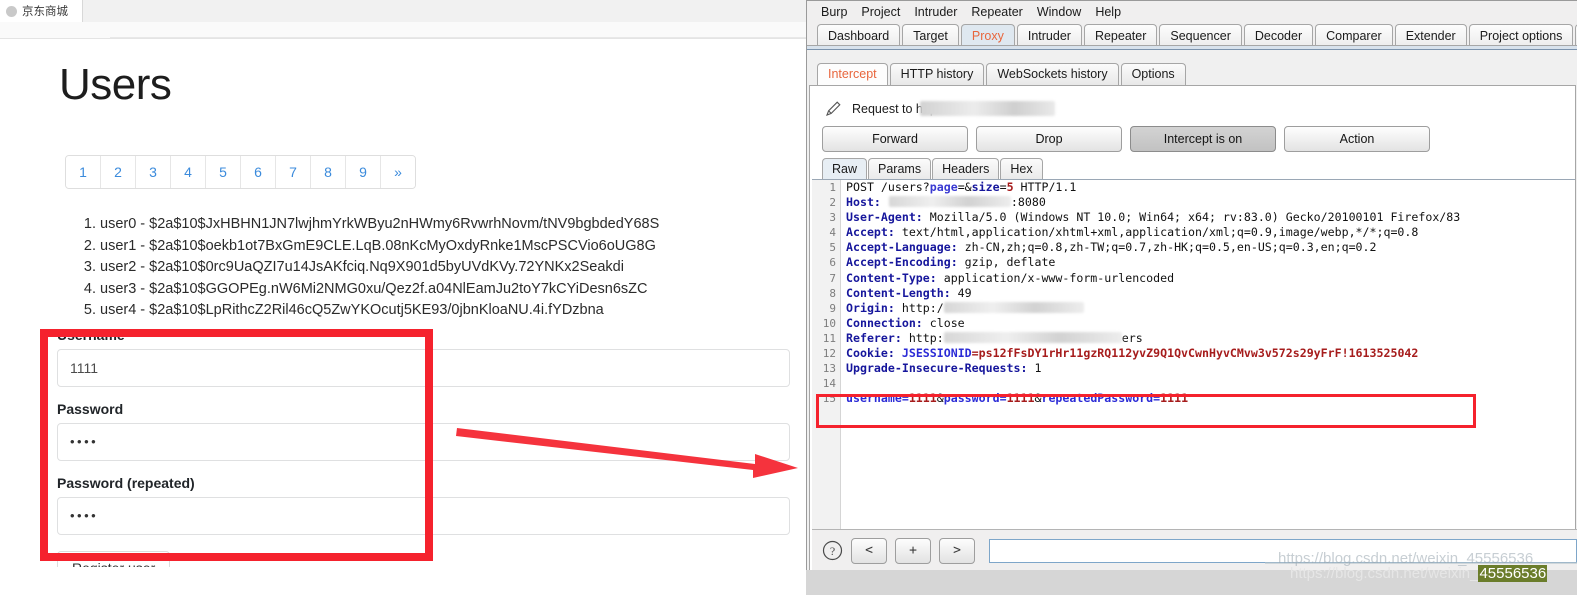 This screenshot has width=1577, height=595. I want to click on browser-toolbar, so click(405, 30).